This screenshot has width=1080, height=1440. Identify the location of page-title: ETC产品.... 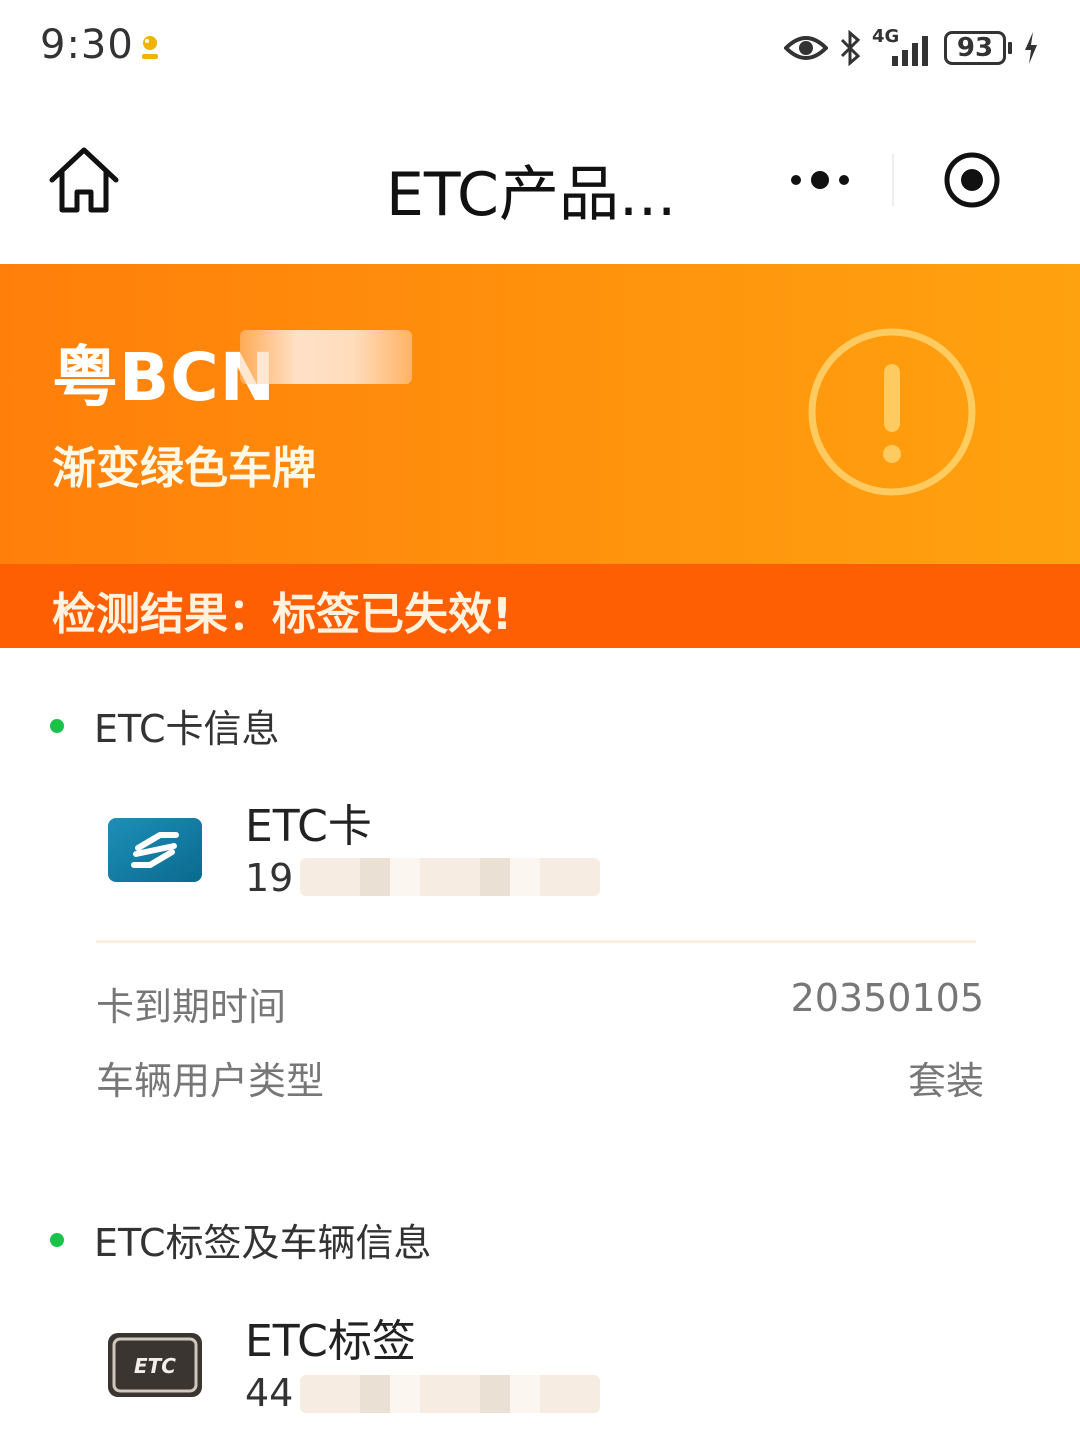
(531, 195).